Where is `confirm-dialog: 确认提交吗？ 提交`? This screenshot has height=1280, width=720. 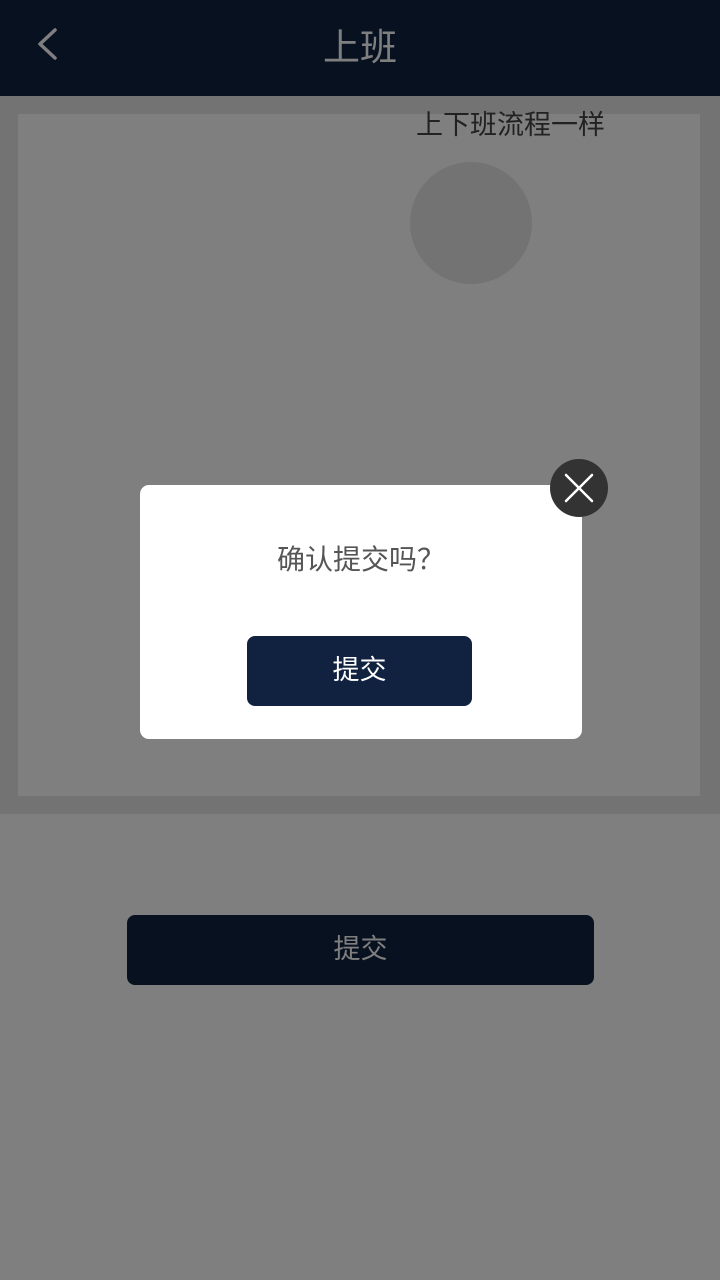 confirm-dialog: 确认提交吗？ 提交 is located at coordinates (361, 612).